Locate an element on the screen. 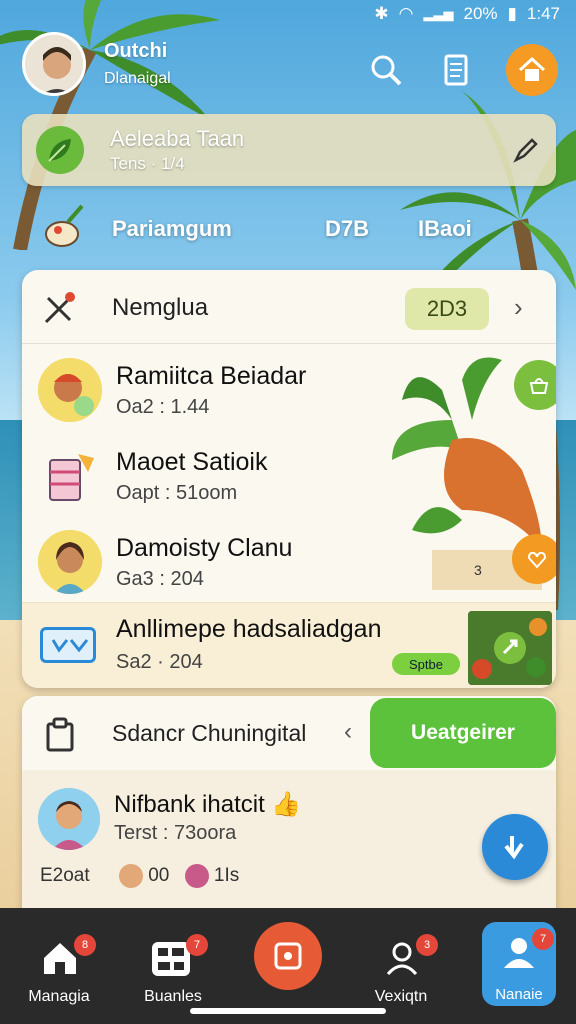  ticket-icon is located at coordinates (68, 645).